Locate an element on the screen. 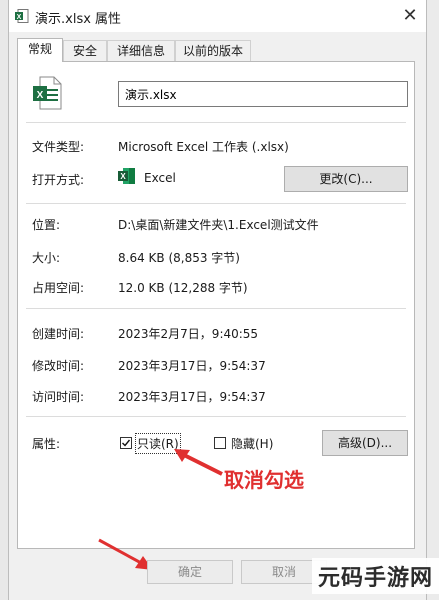 The width and height of the screenshot is (439, 600). annotation-text: 取消勾选 is located at coordinates (264, 480).